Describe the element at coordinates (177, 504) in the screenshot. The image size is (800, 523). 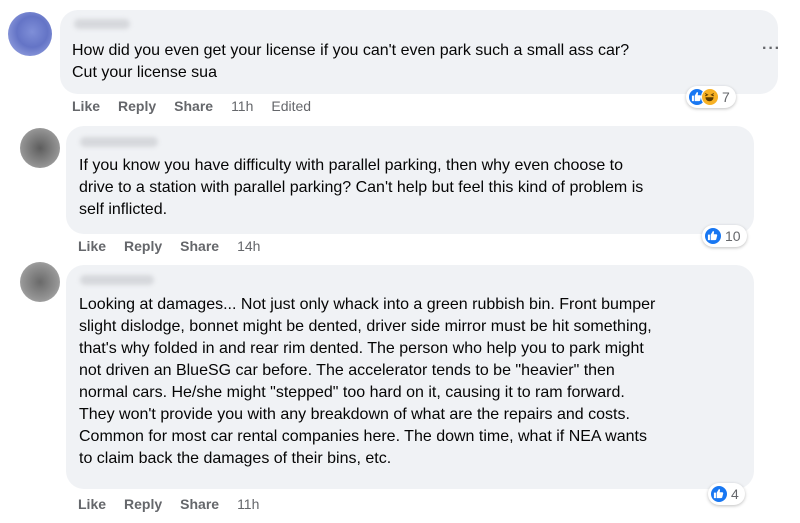
I see `comment-actions: Like Reply Share 11h` at that location.